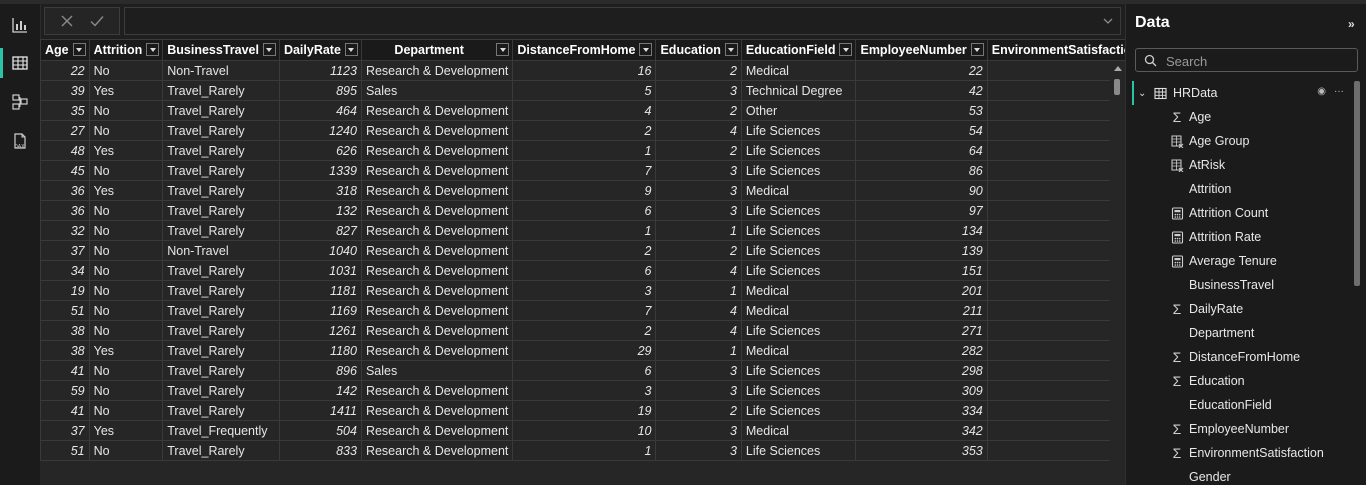 This screenshot has width=1366, height=485. What do you see at coordinates (221, 50) in the screenshot?
I see `column-header-travel: BusinessTravel` at bounding box center [221, 50].